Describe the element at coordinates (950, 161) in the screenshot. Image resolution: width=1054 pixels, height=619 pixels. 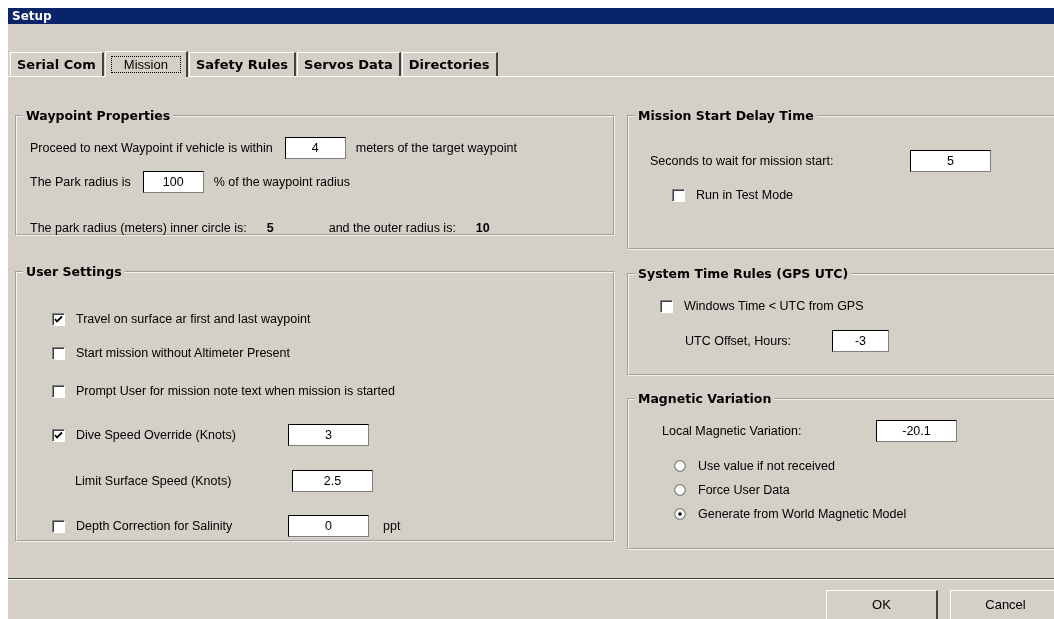
I see `input-field: 5` at that location.